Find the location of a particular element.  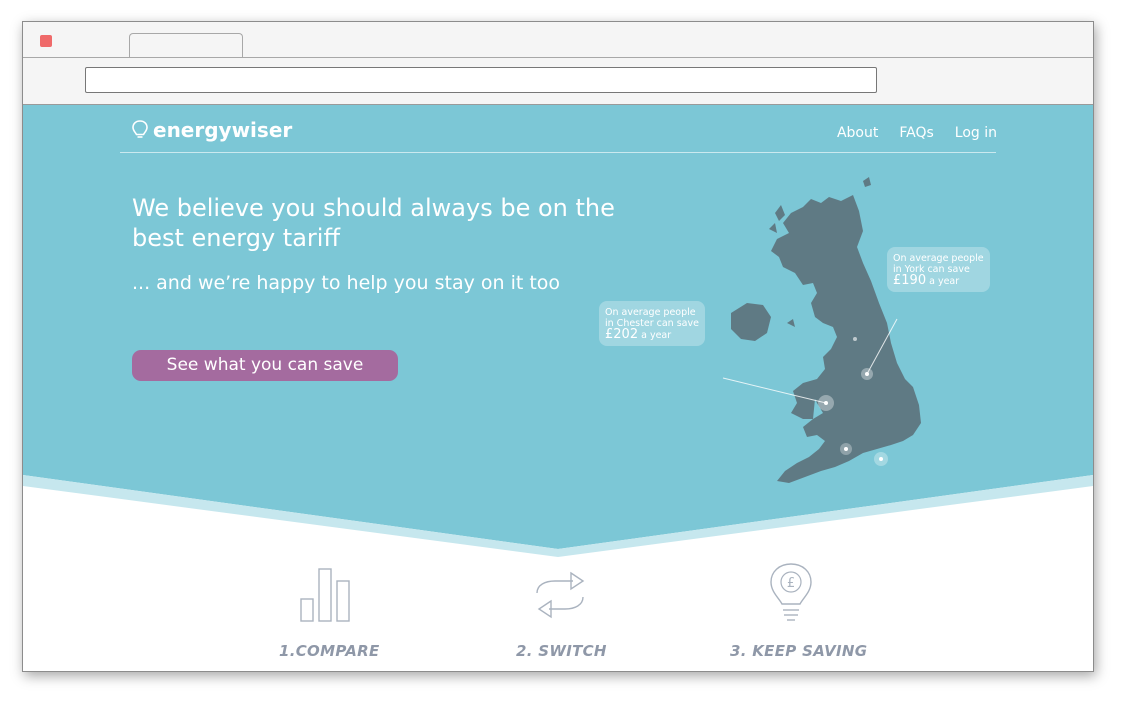

address-bar is located at coordinates (481, 80).